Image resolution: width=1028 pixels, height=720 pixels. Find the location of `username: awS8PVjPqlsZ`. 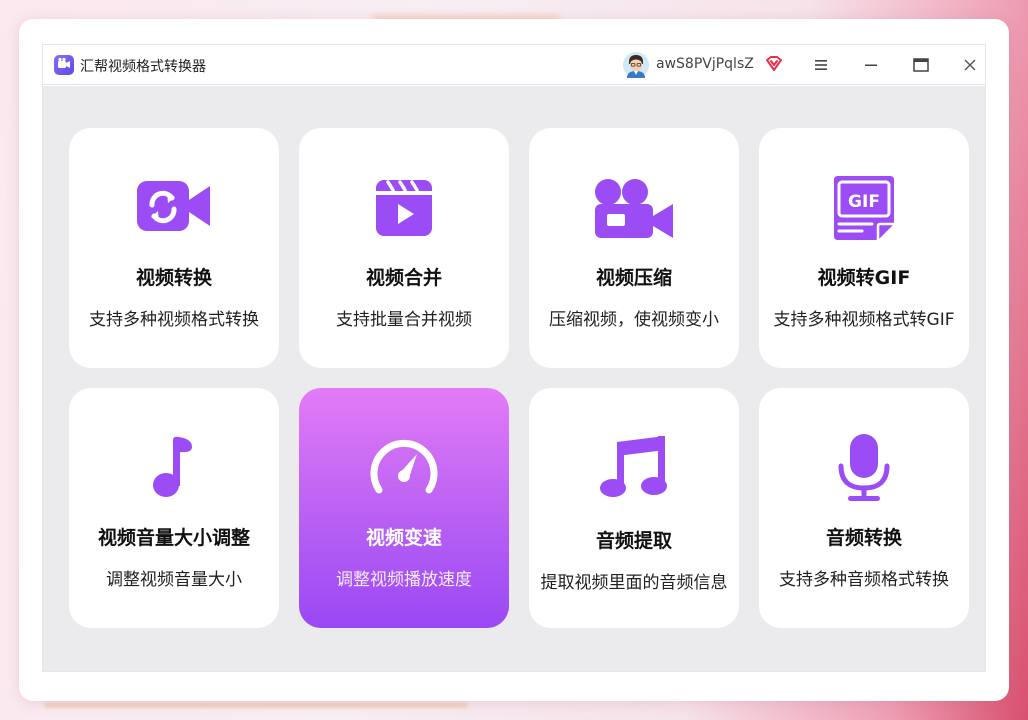

username: awS8PVjPqlsZ is located at coordinates (705, 64).